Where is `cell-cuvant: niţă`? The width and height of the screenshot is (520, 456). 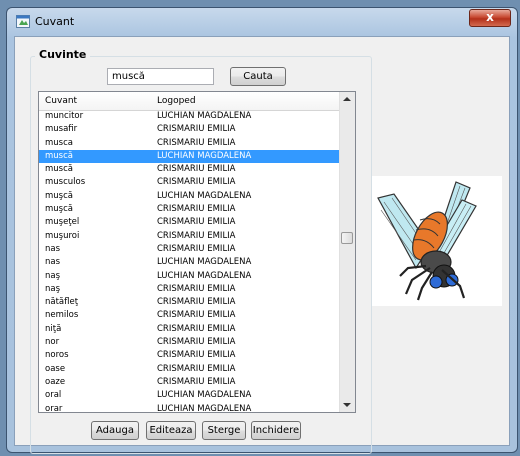
cell-cuvant: niţă is located at coordinates (53, 328).